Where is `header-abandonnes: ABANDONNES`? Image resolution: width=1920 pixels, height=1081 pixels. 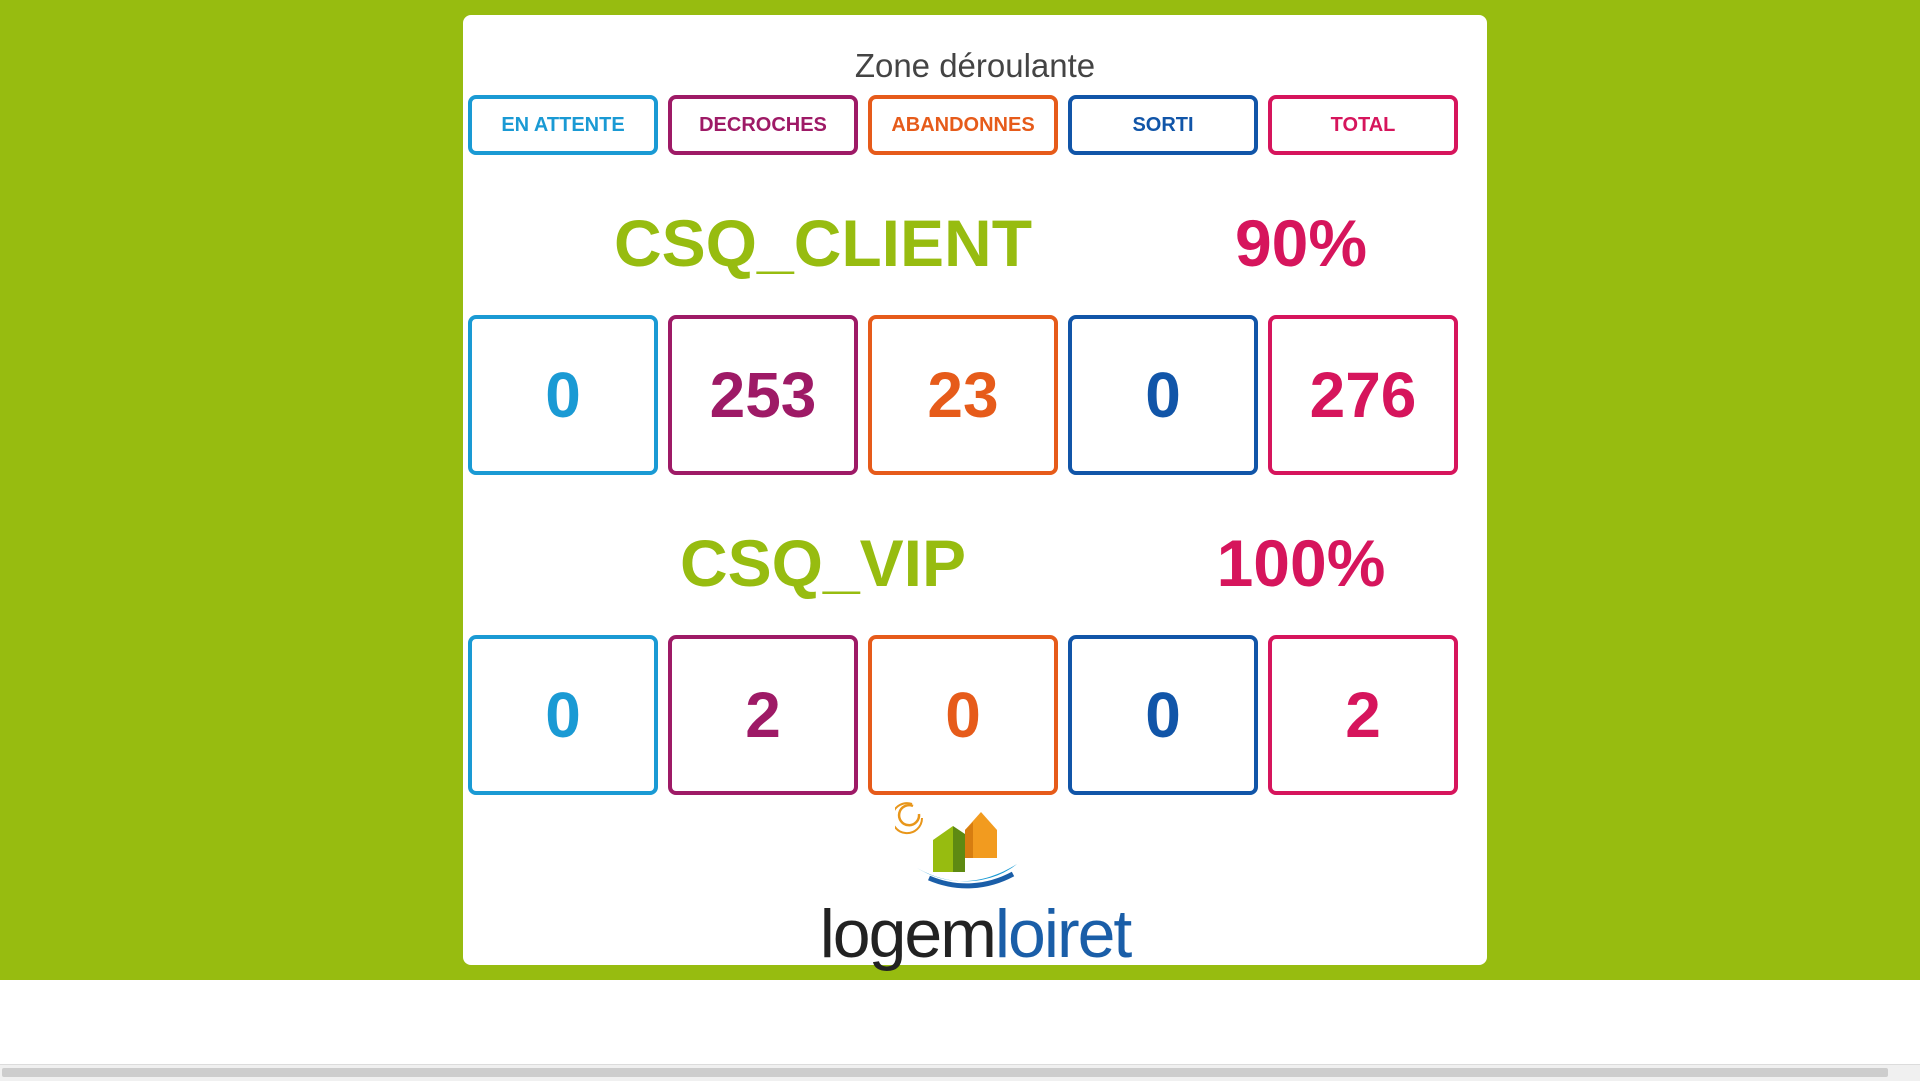 header-abandonnes: ABANDONNES is located at coordinates (963, 125).